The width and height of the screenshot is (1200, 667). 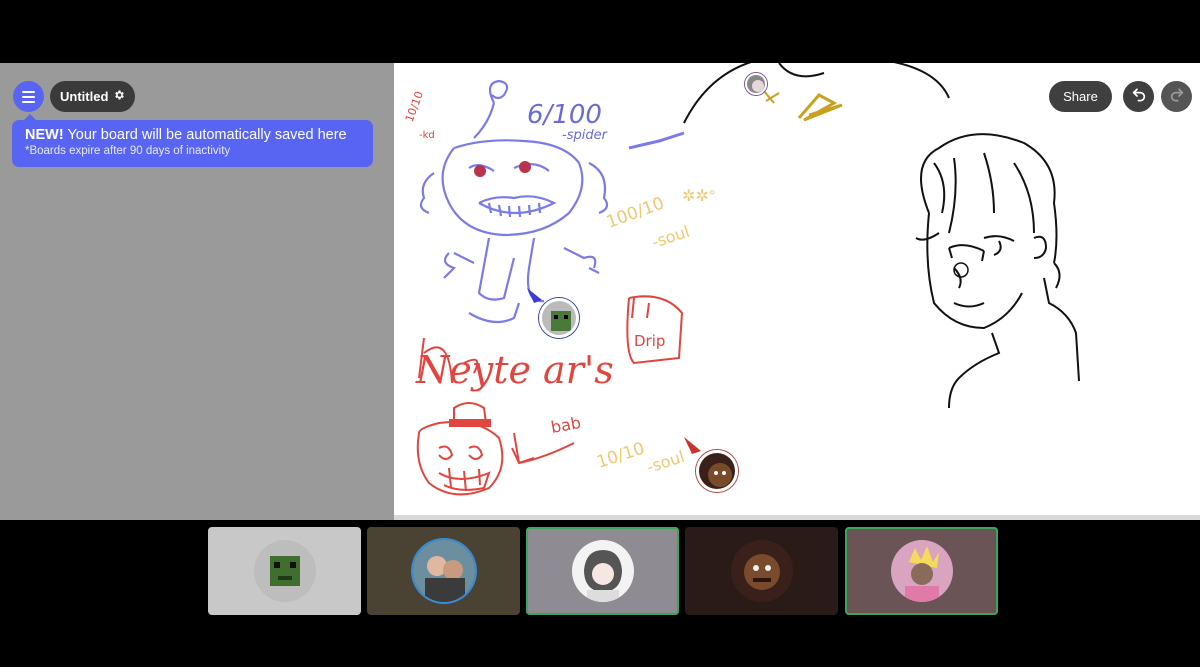 I want to click on stroke-gold-scribble, so click(x=820, y=107).